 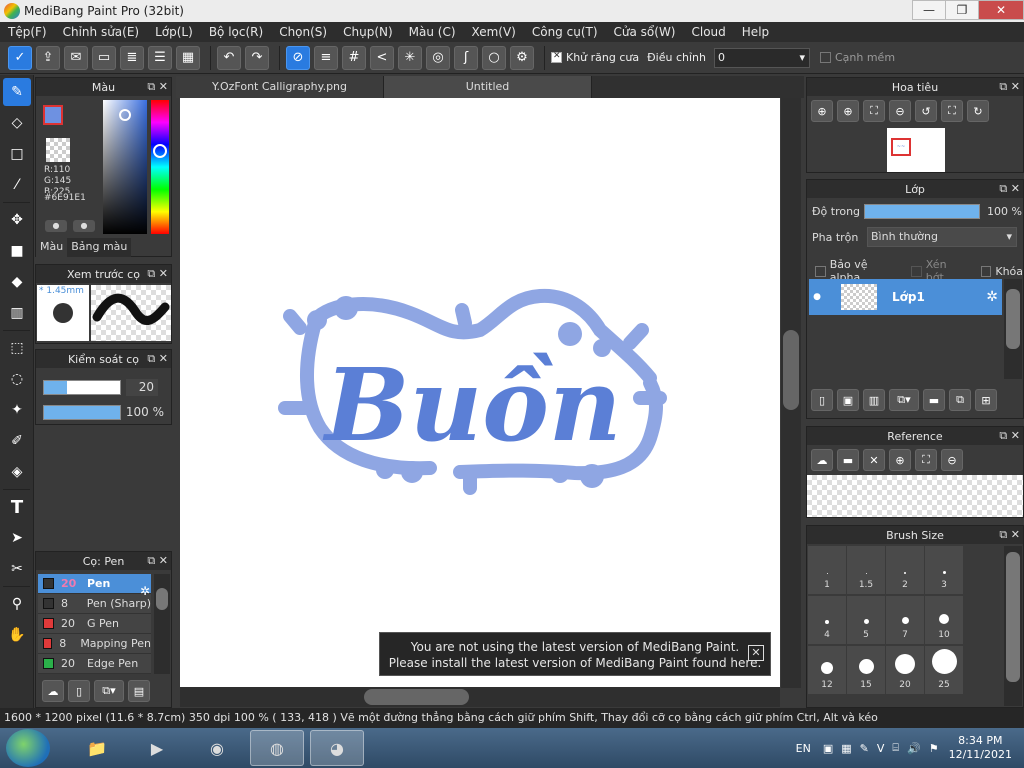 I want to click on reference-close-icon: ✕, so click(x=874, y=460).